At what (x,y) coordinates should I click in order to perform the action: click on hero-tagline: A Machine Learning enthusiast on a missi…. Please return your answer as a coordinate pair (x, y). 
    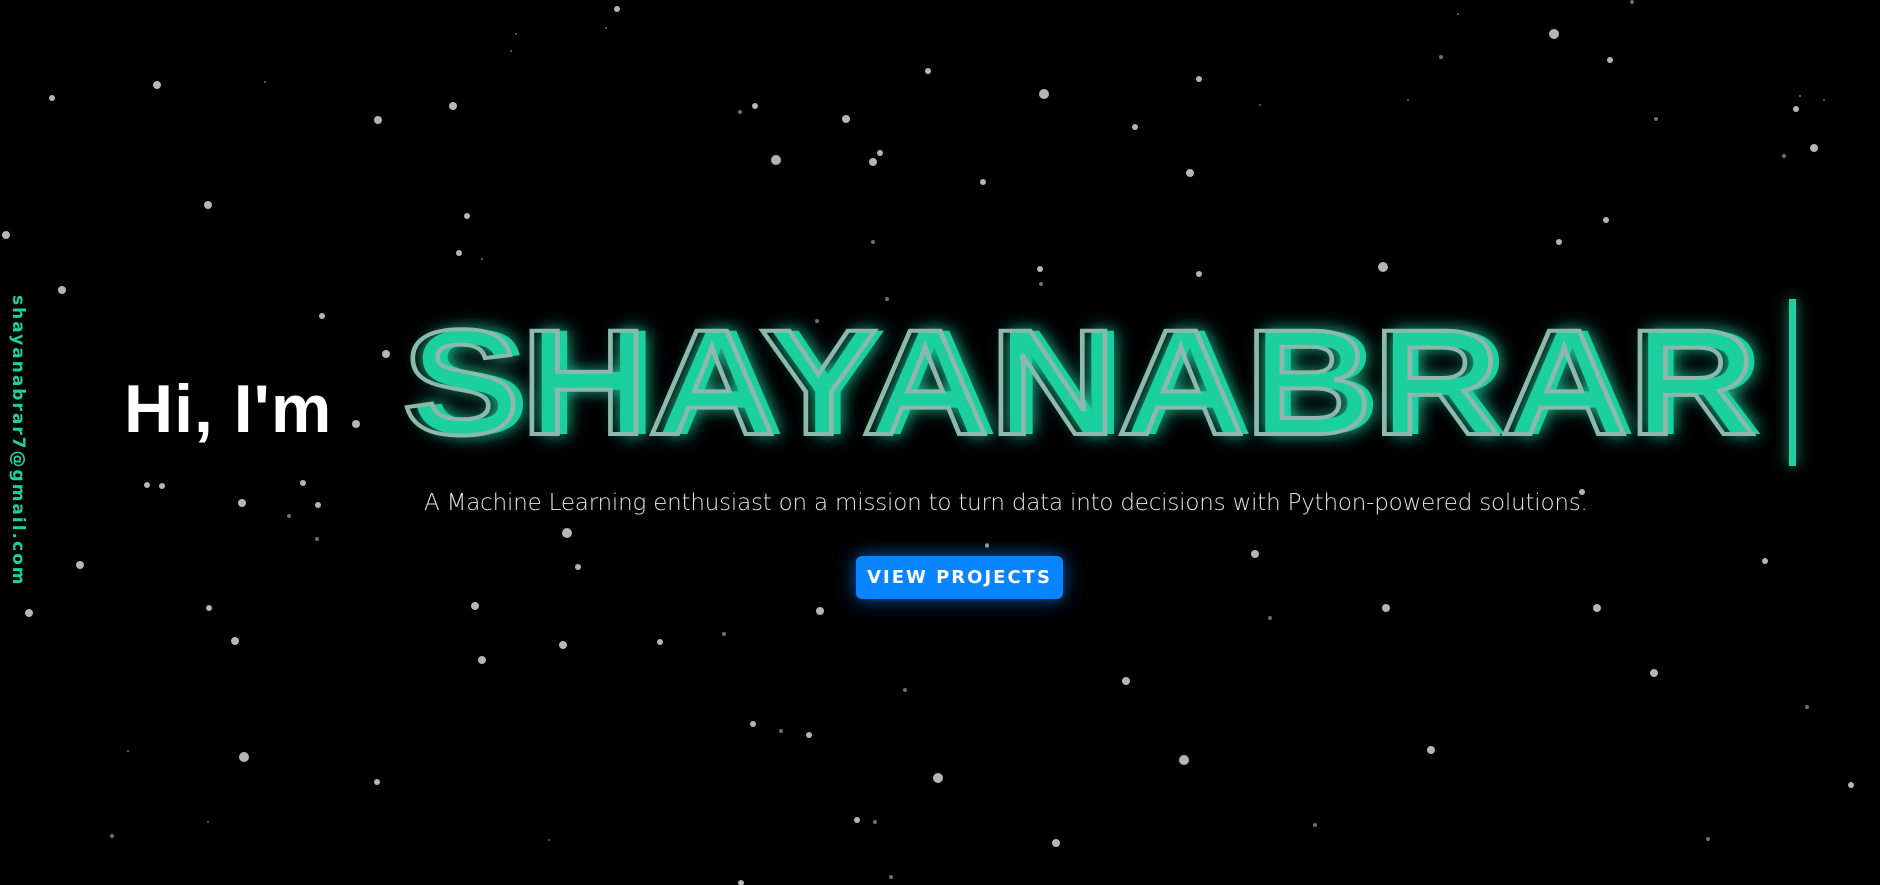
    Looking at the image, I should click on (1006, 503).